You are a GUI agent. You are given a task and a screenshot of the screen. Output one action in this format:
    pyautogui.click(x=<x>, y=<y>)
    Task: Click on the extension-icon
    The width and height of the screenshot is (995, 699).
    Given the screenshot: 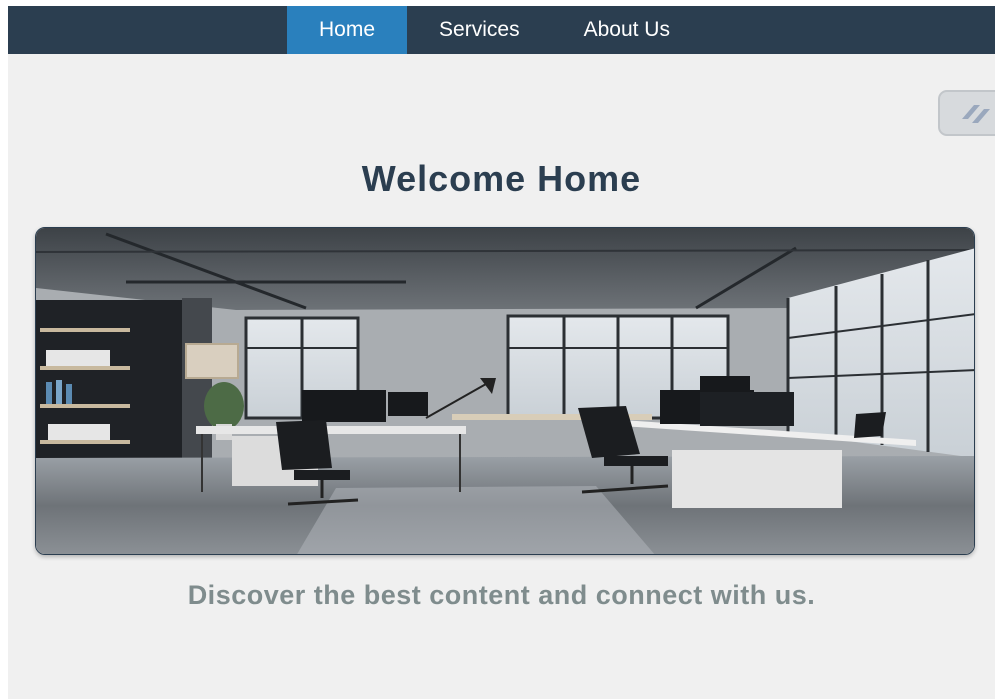 What is the action you would take?
    pyautogui.click(x=976, y=114)
    